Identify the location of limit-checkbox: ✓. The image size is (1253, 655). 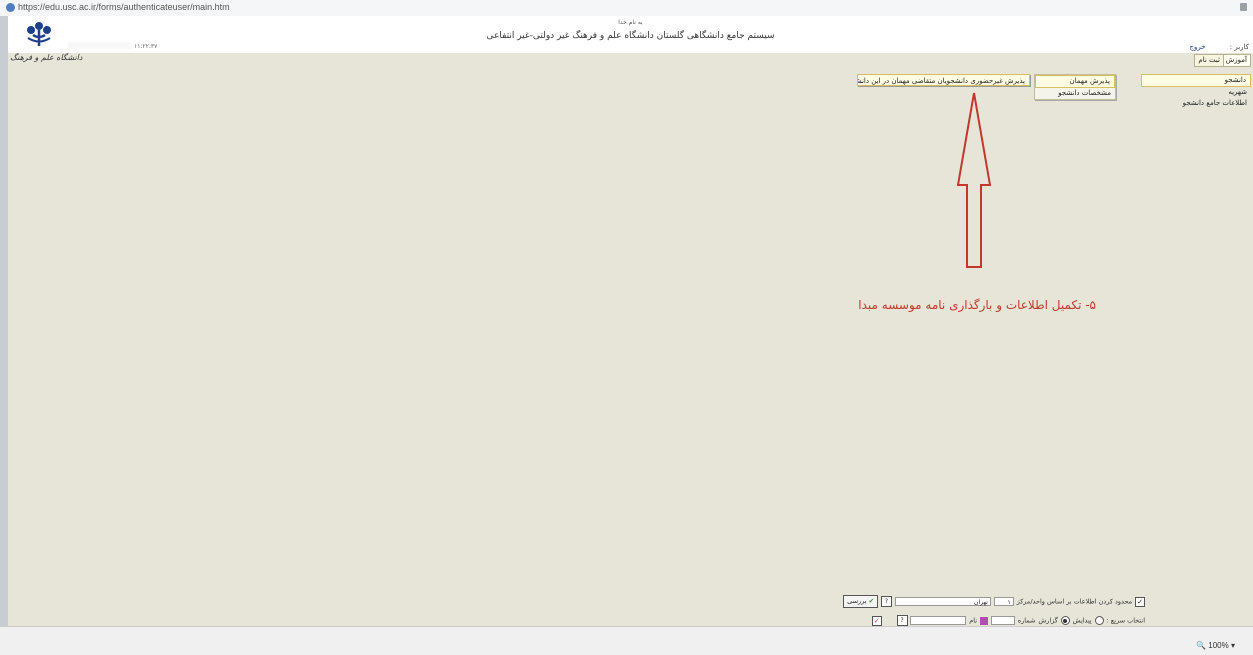
(1140, 601).